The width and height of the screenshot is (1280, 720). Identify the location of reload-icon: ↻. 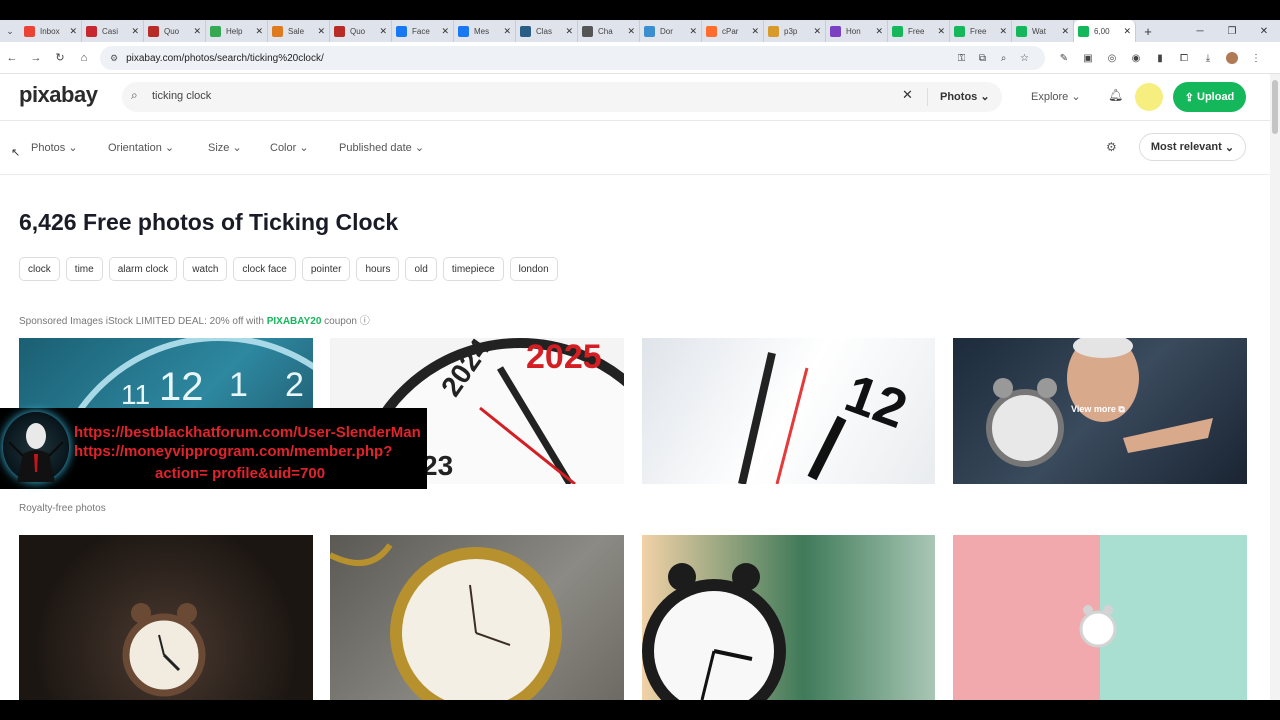
(60, 57).